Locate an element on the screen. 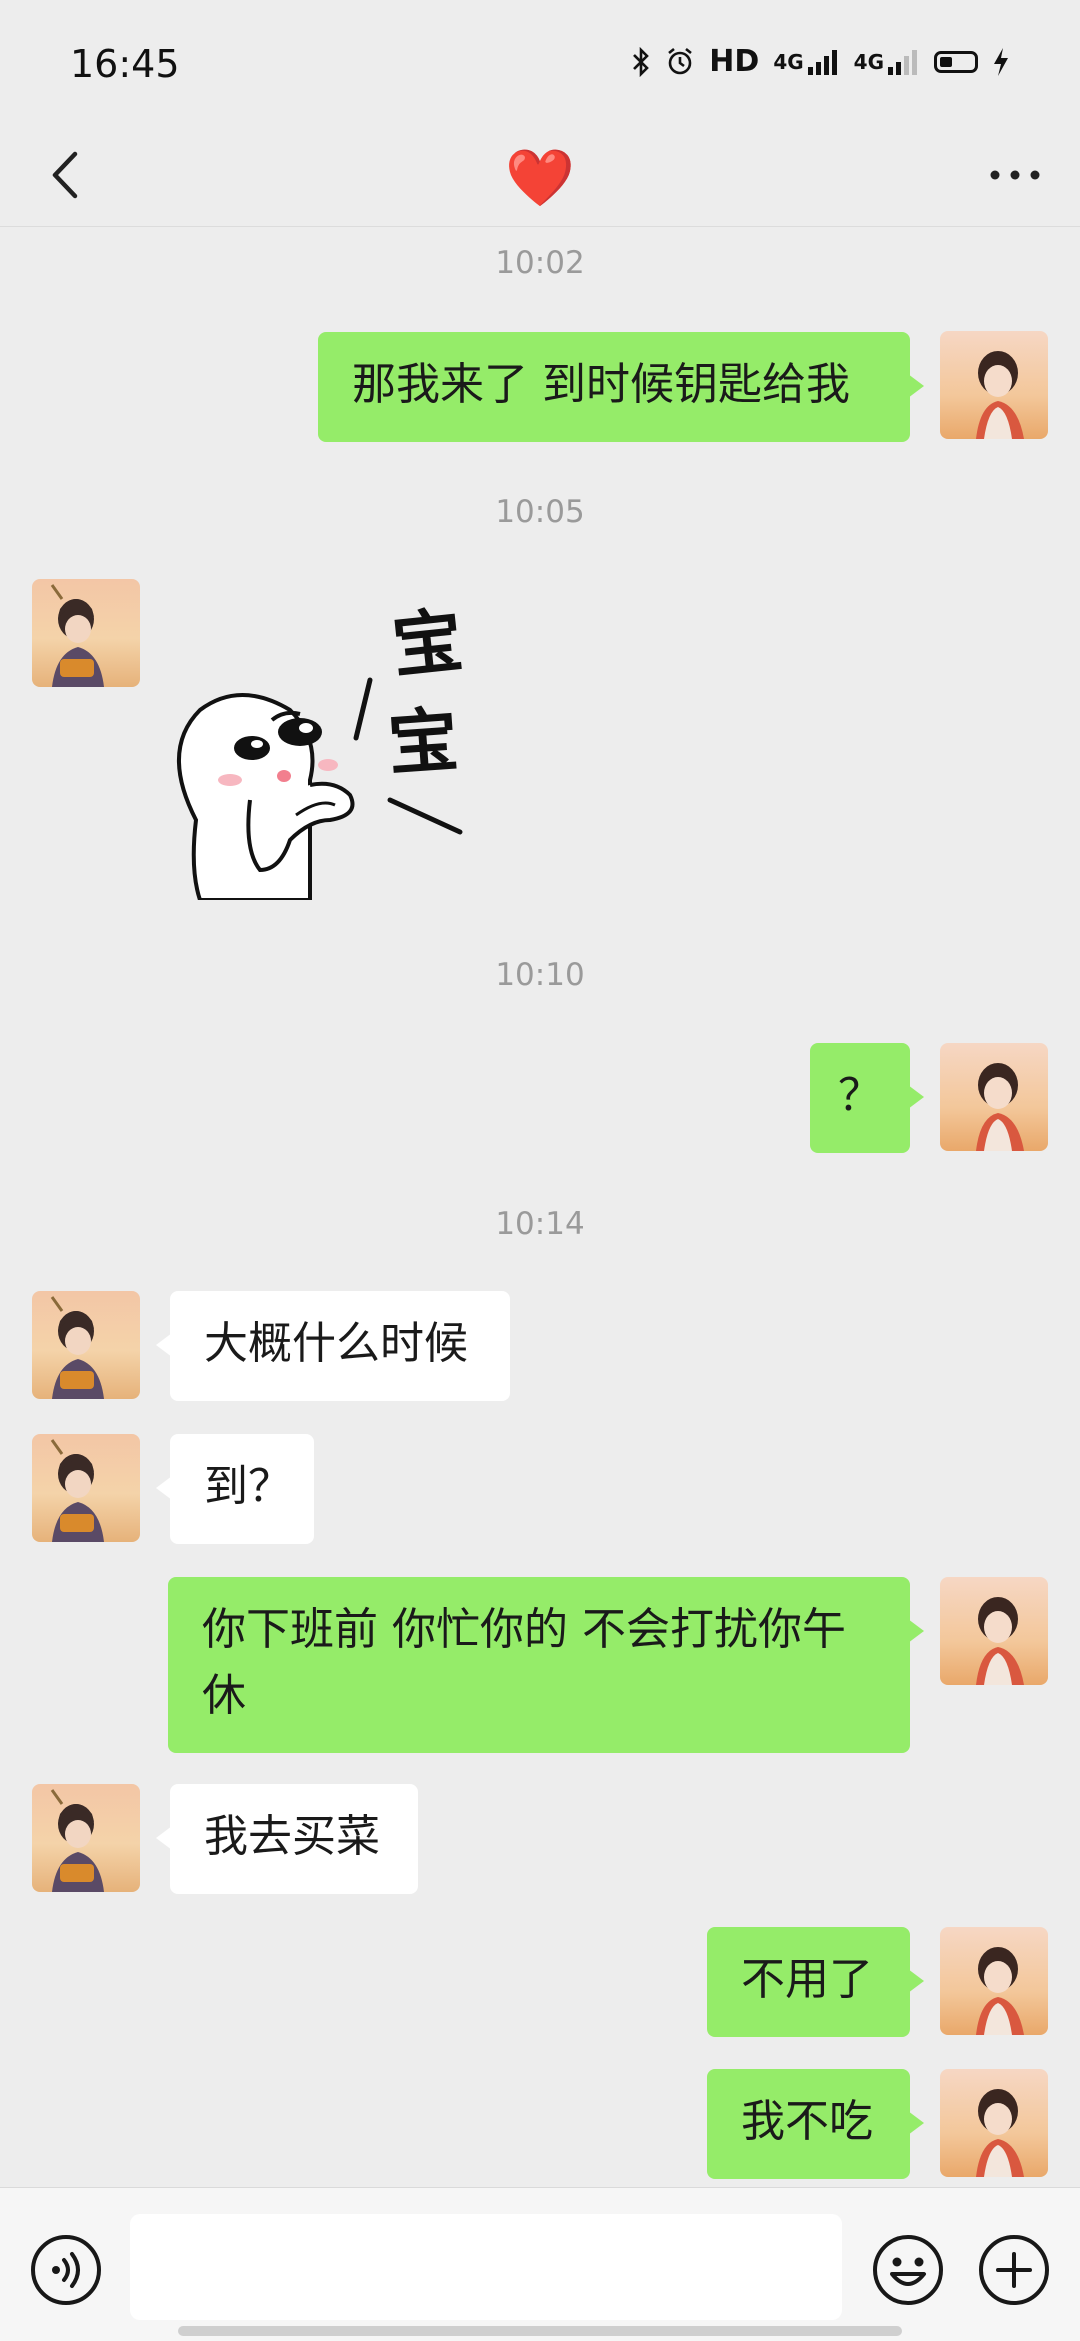  message-bubble-me: 你下班前 你忙你的 不会打扰你午休 is located at coordinates (546, 1665).